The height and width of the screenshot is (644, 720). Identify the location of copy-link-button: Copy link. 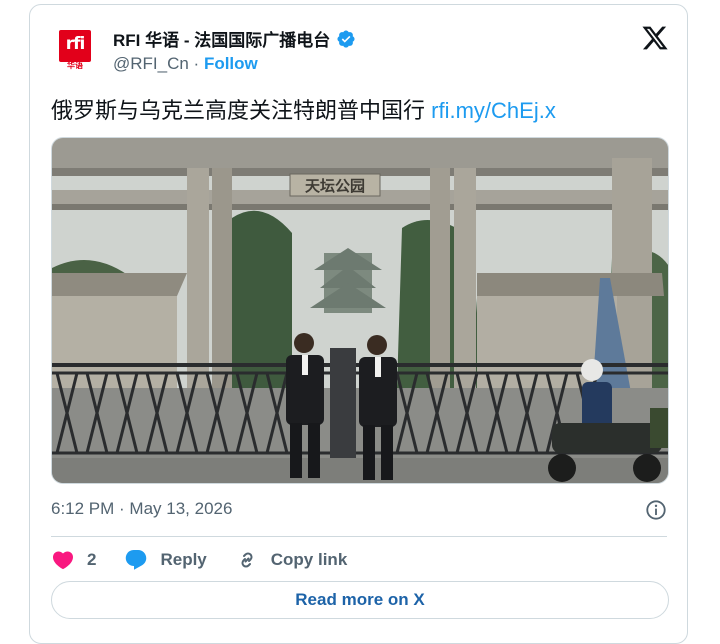
(291, 560).